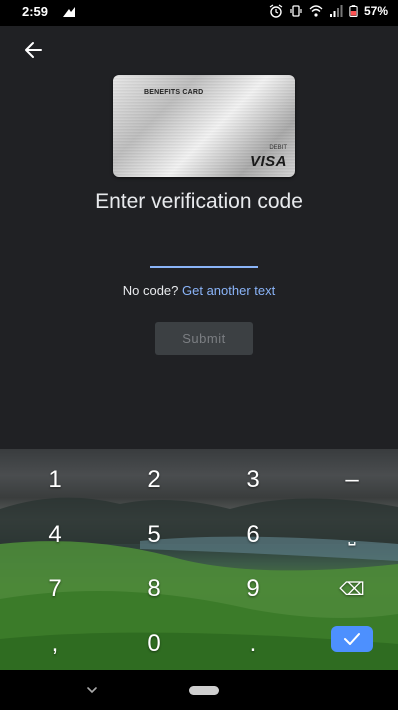 The width and height of the screenshot is (398, 710). Describe the element at coordinates (69, 12) in the screenshot. I see `notification-icon` at that location.